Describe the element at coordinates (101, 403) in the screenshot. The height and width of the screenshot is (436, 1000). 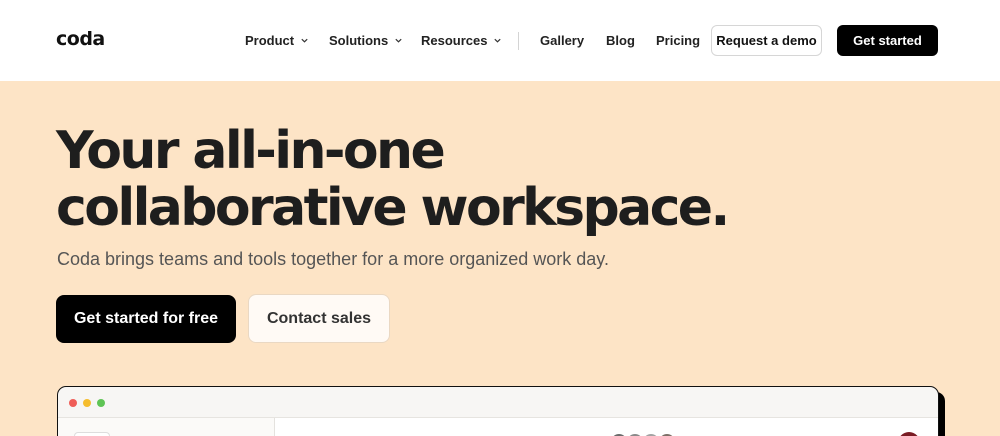
I see `window-maximize-dot` at that location.